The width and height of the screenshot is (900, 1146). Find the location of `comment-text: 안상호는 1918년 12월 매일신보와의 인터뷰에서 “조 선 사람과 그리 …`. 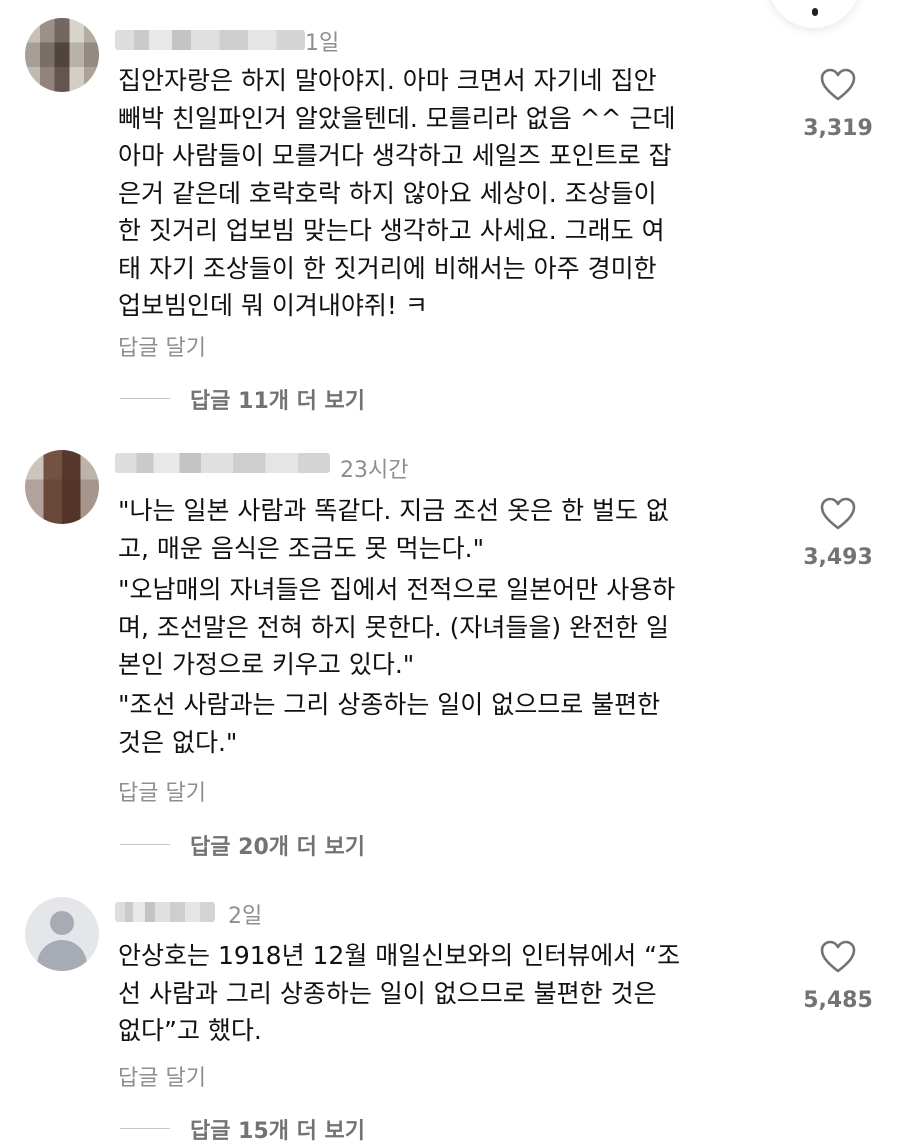

comment-text: 안상호는 1918년 12월 매일신보와의 인터뷰에서 “조 선 사람과 그리 … is located at coordinates (399, 993).